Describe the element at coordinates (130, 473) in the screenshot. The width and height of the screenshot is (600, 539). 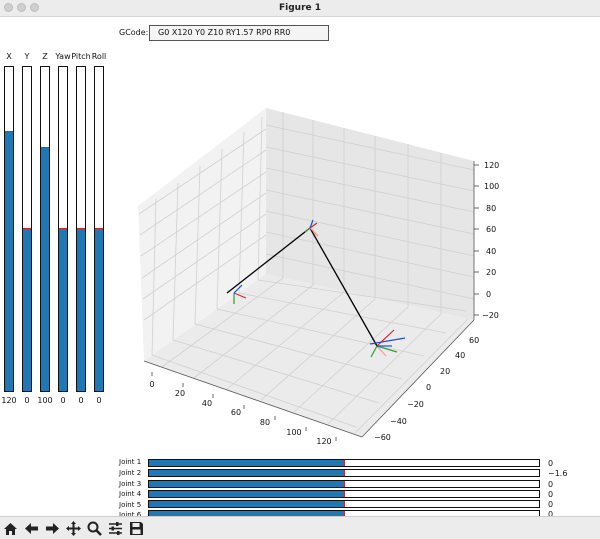
I see `joint-2-label: Joint 2` at that location.